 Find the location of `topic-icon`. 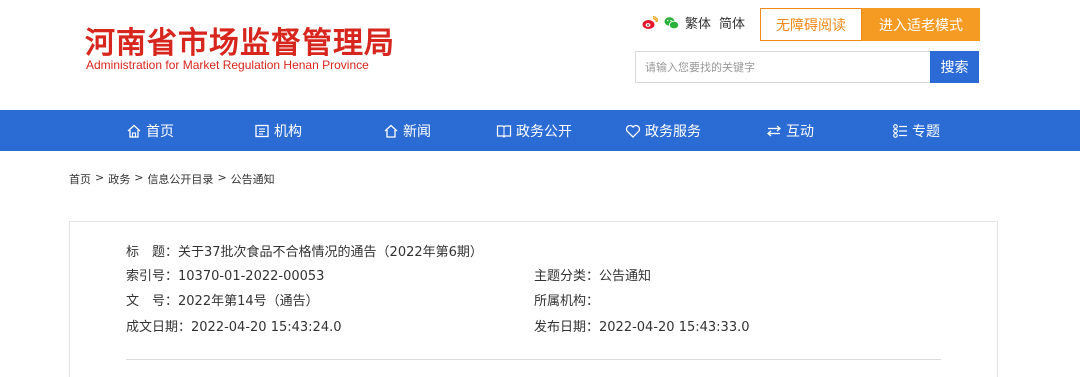

topic-icon is located at coordinates (900, 131).